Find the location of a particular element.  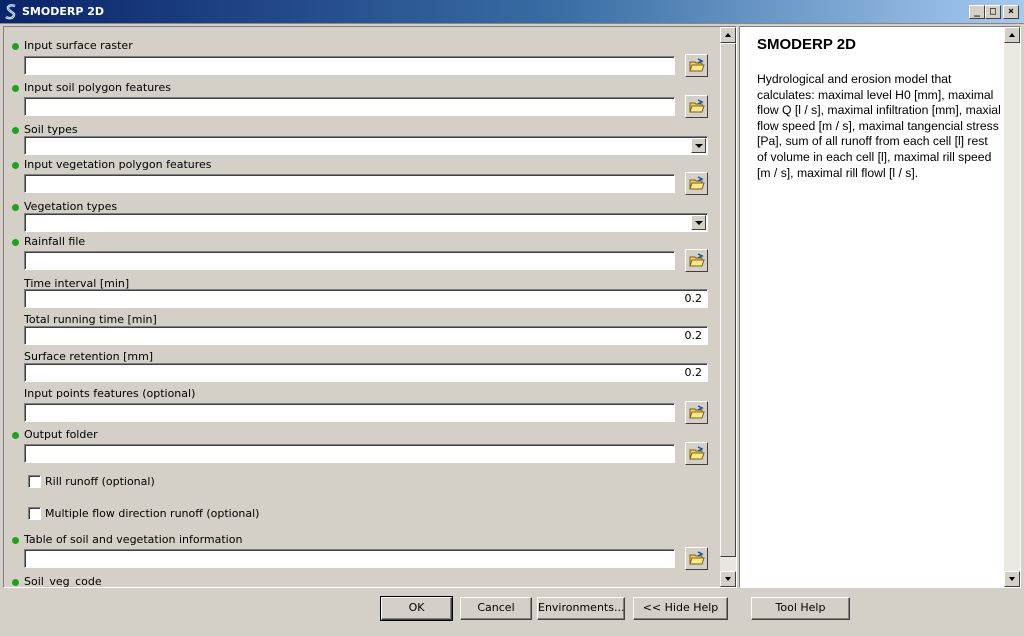

close-button: × is located at coordinates (1011, 12).